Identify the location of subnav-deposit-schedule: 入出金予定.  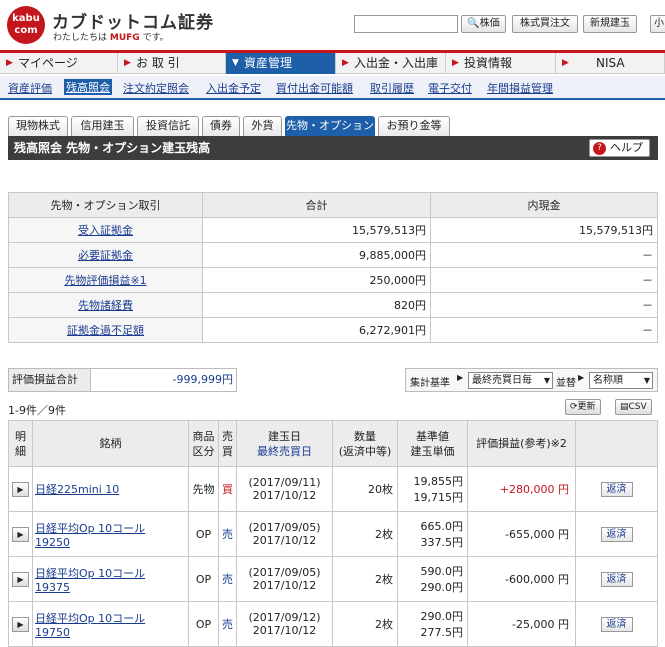
(233, 88).